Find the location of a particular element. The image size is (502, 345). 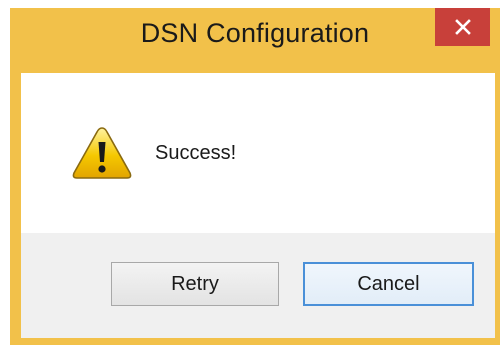

window-title: DSN Configuration is located at coordinates (255, 33).